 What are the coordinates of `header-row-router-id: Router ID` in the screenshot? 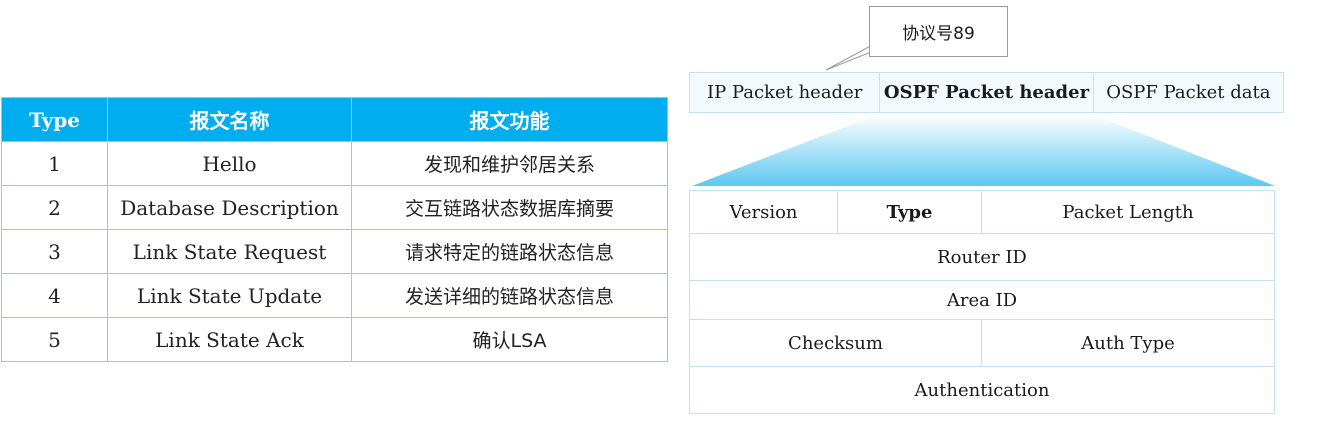 It's located at (982, 257).